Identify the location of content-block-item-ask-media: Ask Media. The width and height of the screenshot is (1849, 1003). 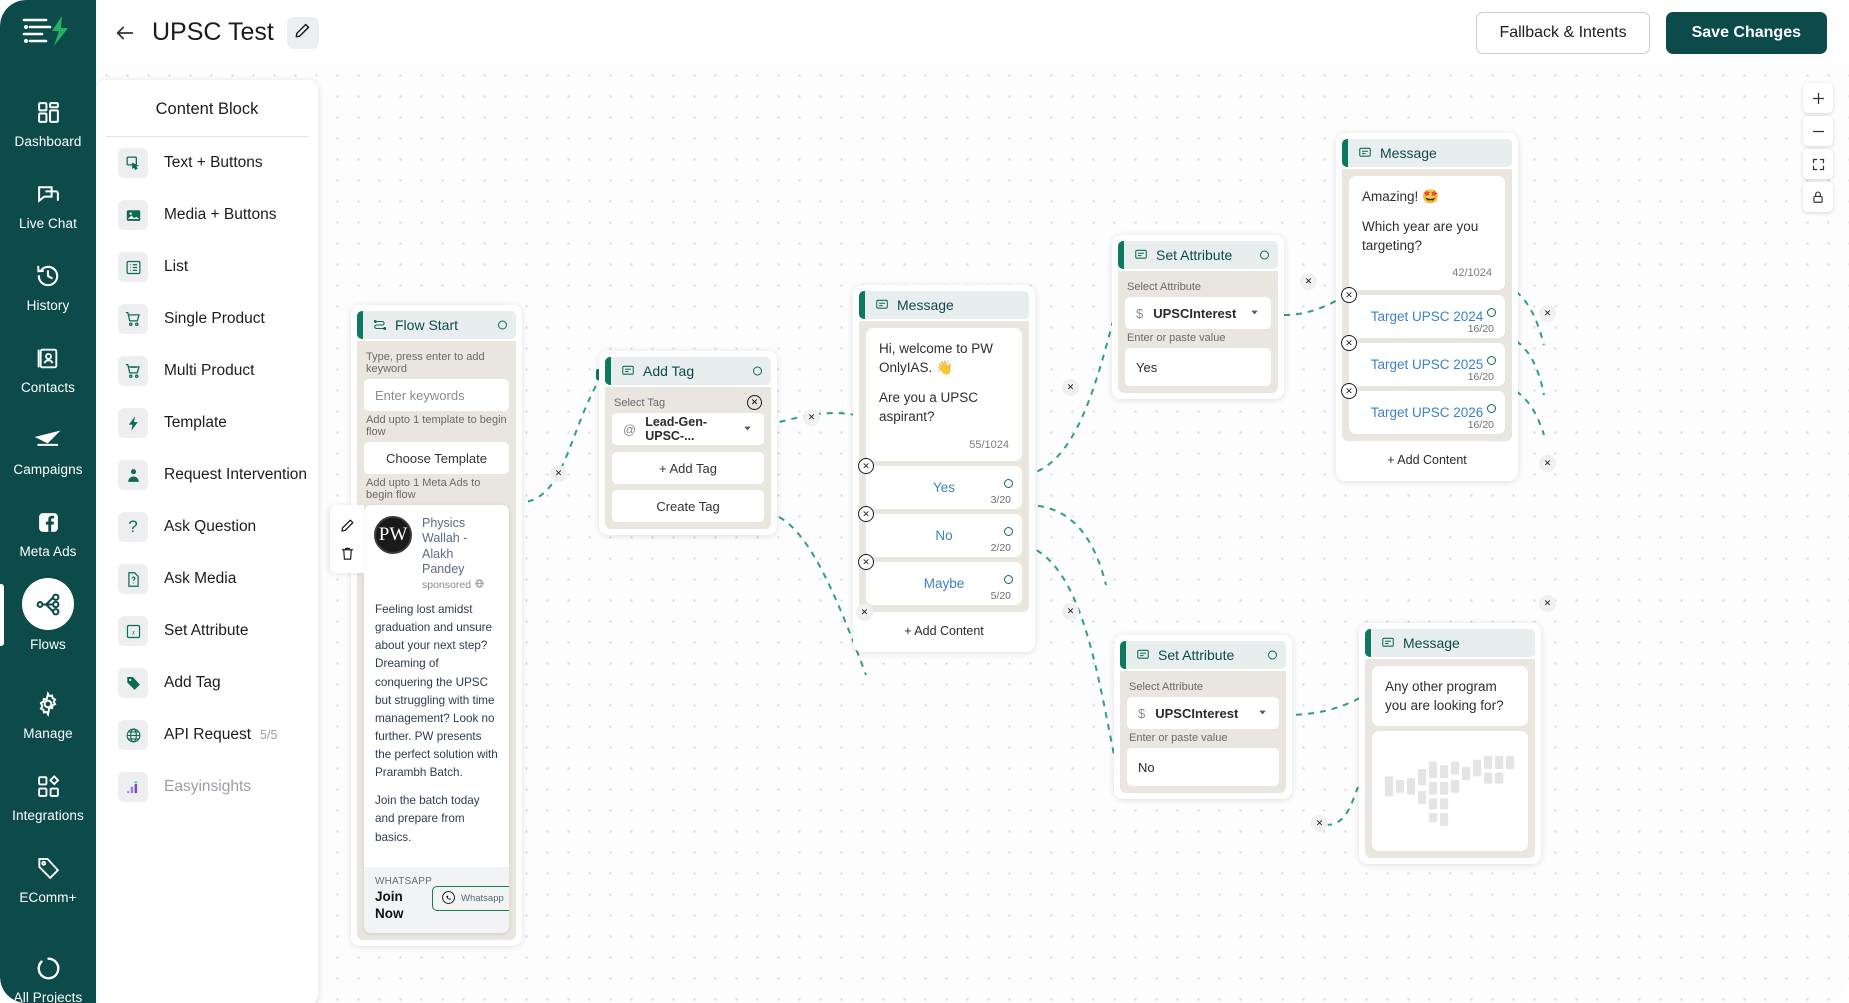
(207, 579).